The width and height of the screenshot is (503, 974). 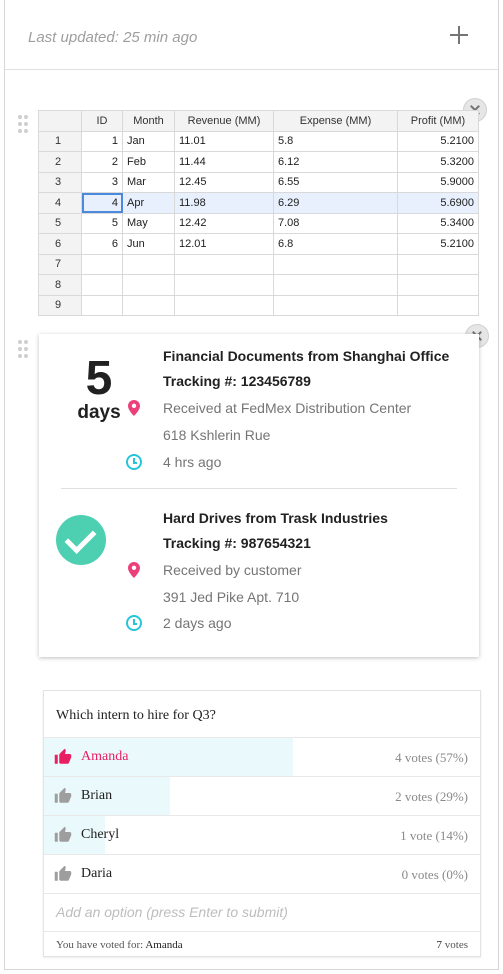 I want to click on cell: 5.3400, so click(x=438, y=223).